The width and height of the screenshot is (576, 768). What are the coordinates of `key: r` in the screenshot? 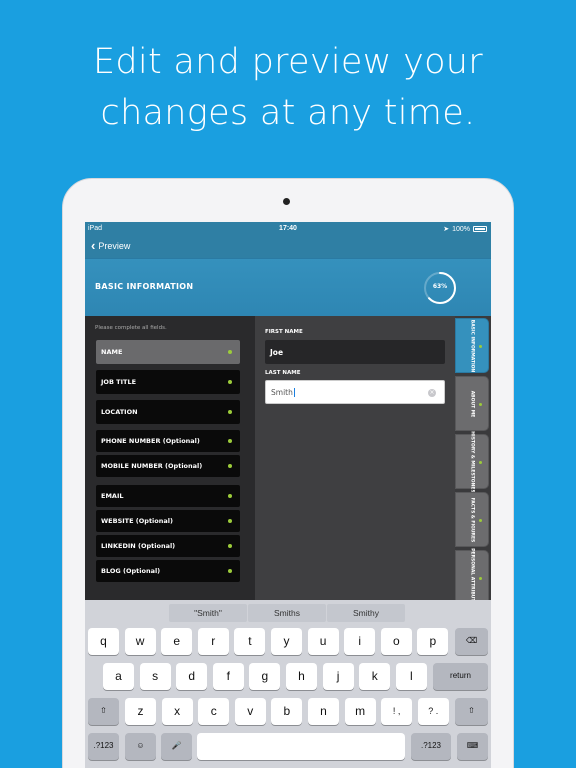 It's located at (213, 641).